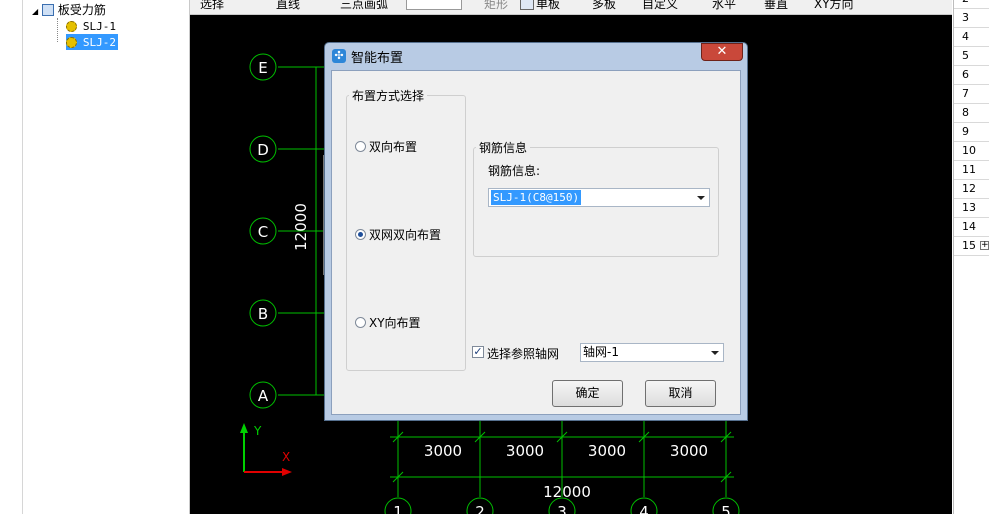 Image resolution: width=989 pixels, height=517 pixels. I want to click on toolbar-xy-direction: XY方向, so click(834, 6).